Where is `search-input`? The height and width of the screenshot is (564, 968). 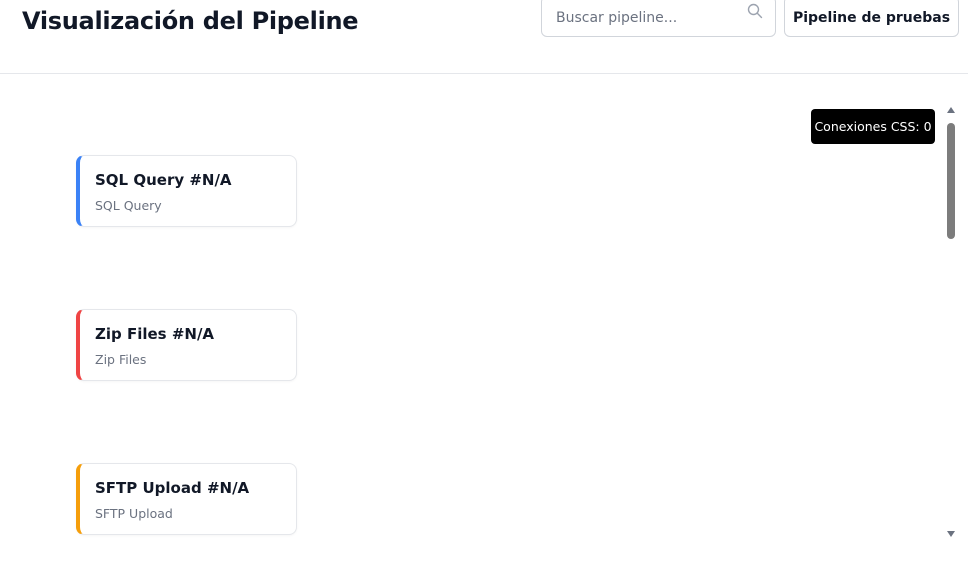 search-input is located at coordinates (642, 18).